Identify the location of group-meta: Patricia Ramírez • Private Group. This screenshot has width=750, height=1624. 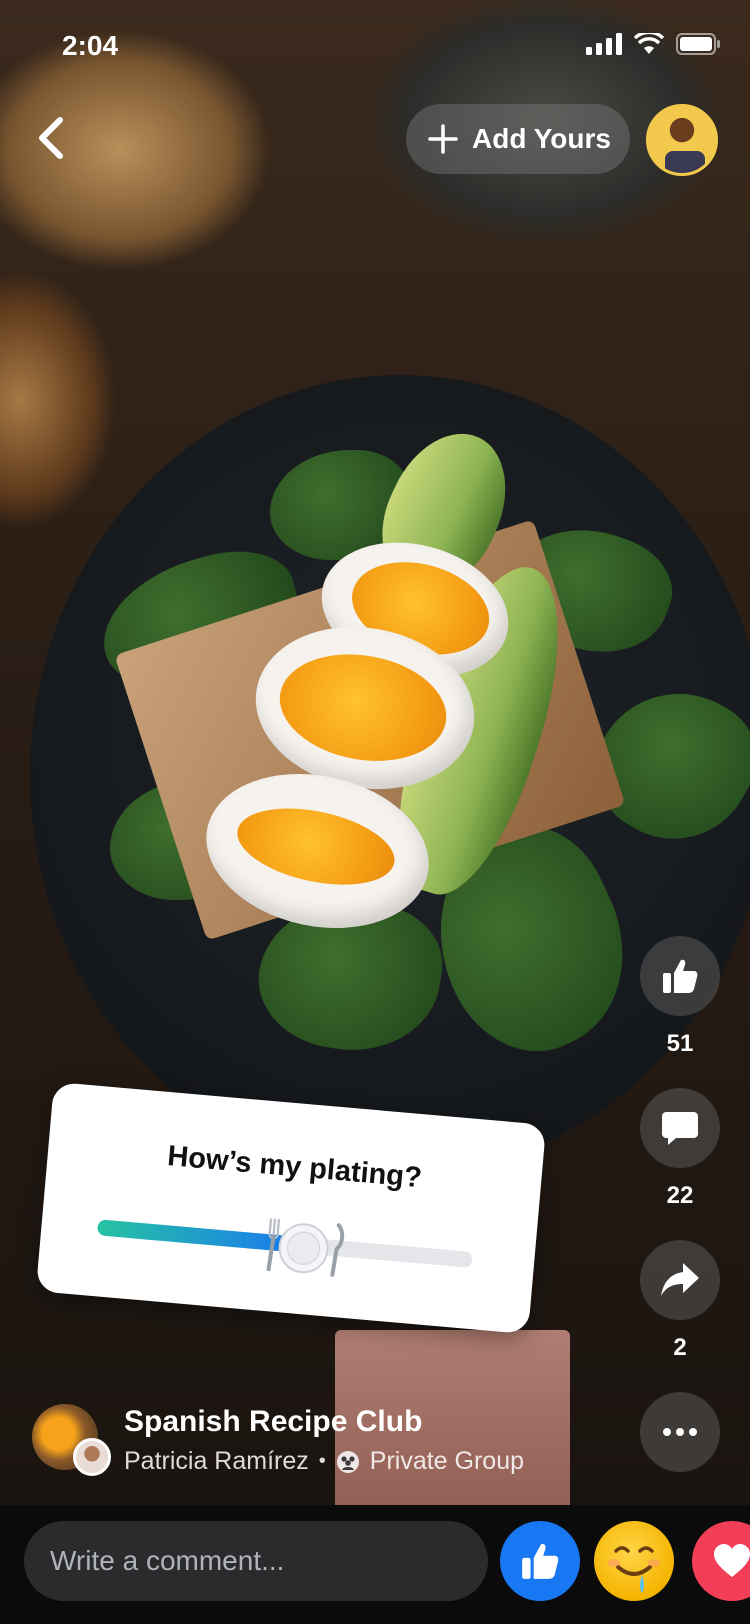
(324, 1461).